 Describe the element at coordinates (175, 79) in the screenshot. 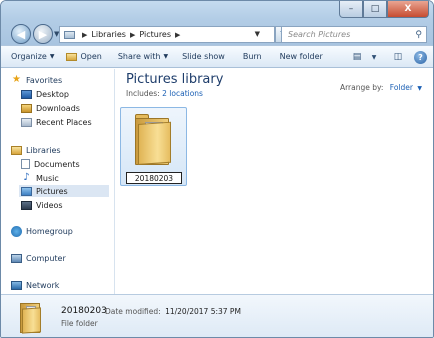

I see `page-title: Pictures library` at that location.